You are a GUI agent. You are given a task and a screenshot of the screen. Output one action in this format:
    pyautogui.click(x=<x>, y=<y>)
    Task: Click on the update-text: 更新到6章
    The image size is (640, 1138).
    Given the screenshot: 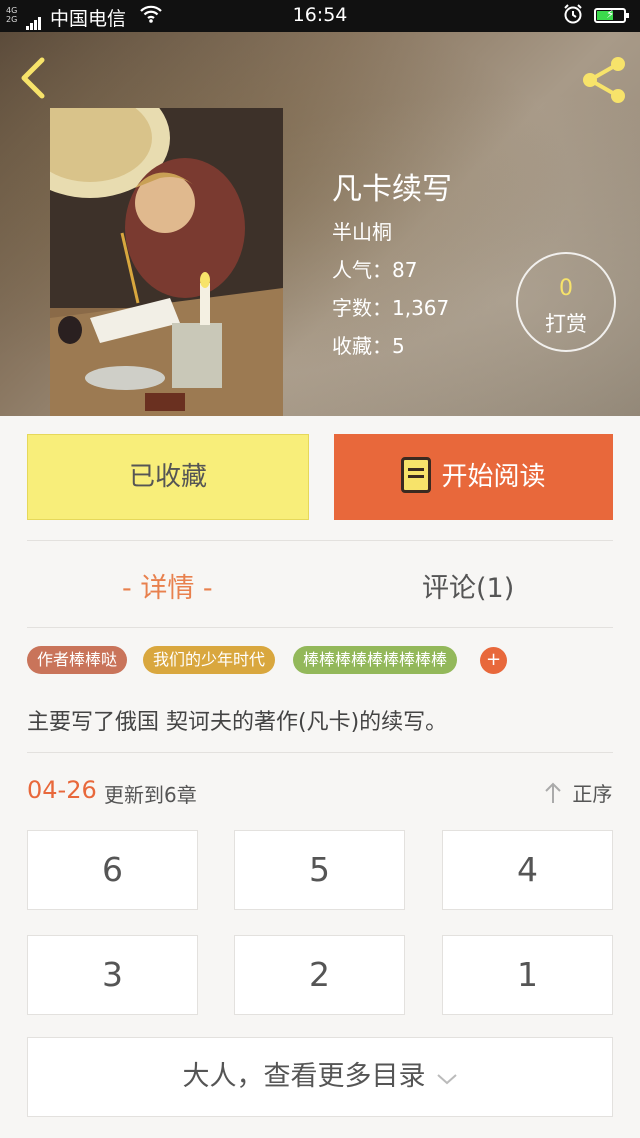 What is the action you would take?
    pyautogui.click(x=150, y=795)
    